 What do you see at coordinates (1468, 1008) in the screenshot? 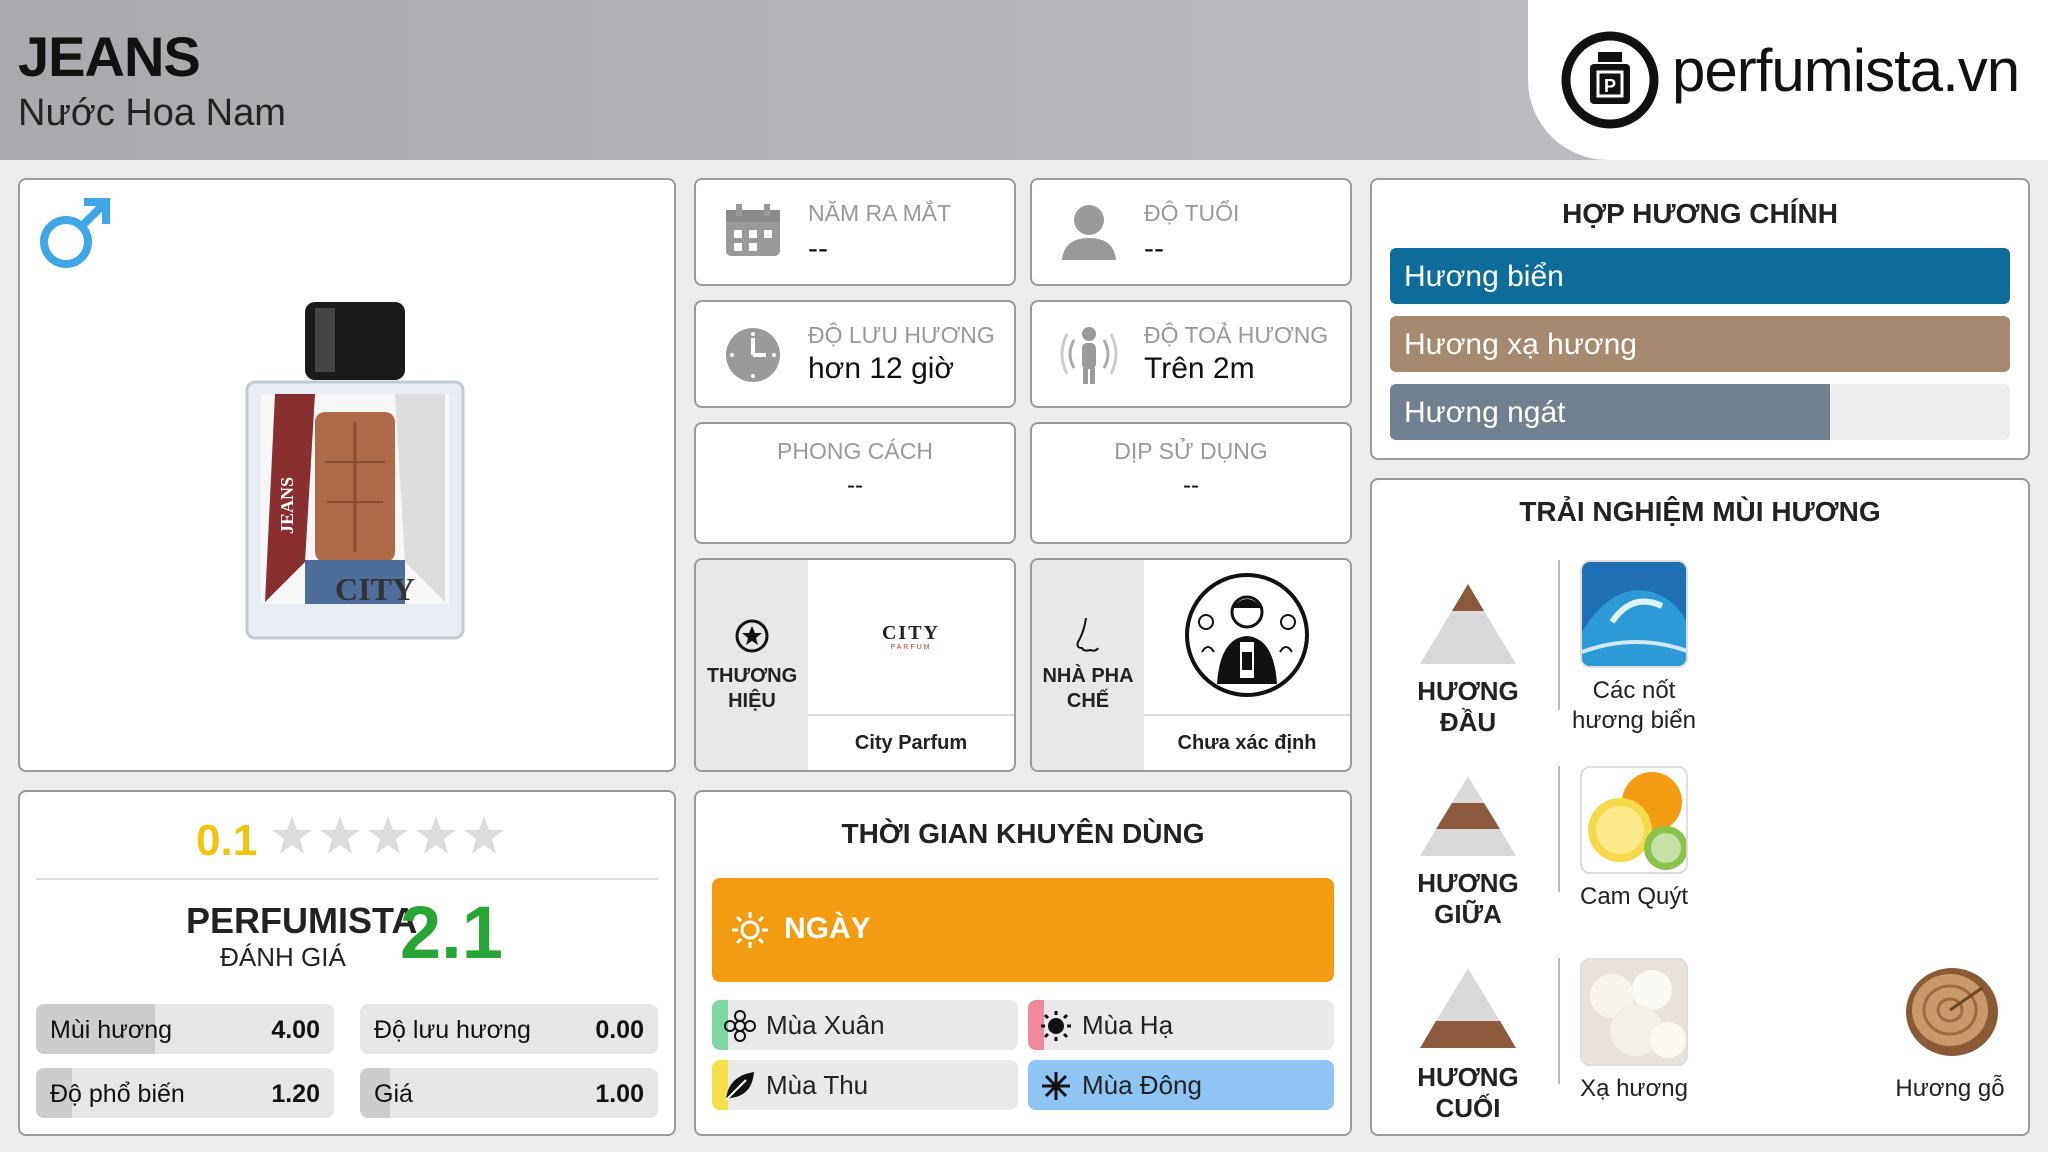
I see `base-notes-pyramid-icon` at bounding box center [1468, 1008].